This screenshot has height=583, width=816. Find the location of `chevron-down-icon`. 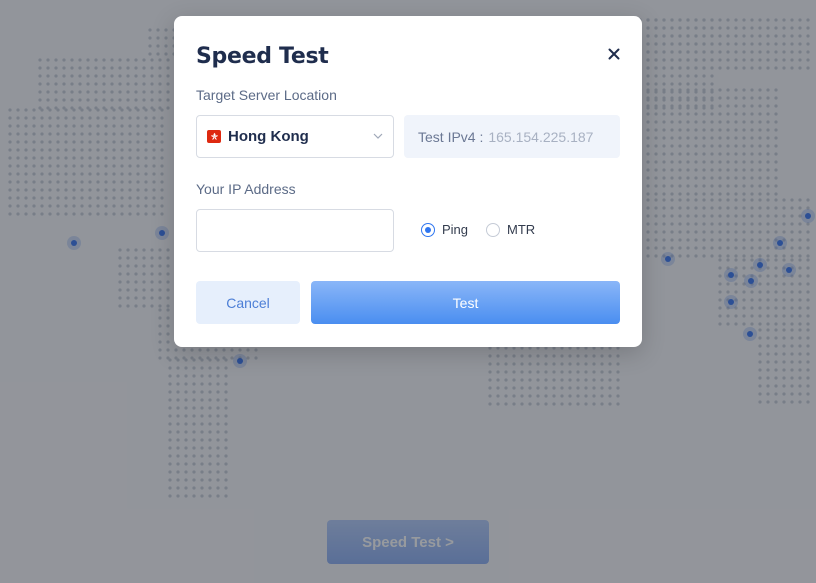

chevron-down-icon is located at coordinates (378, 136).